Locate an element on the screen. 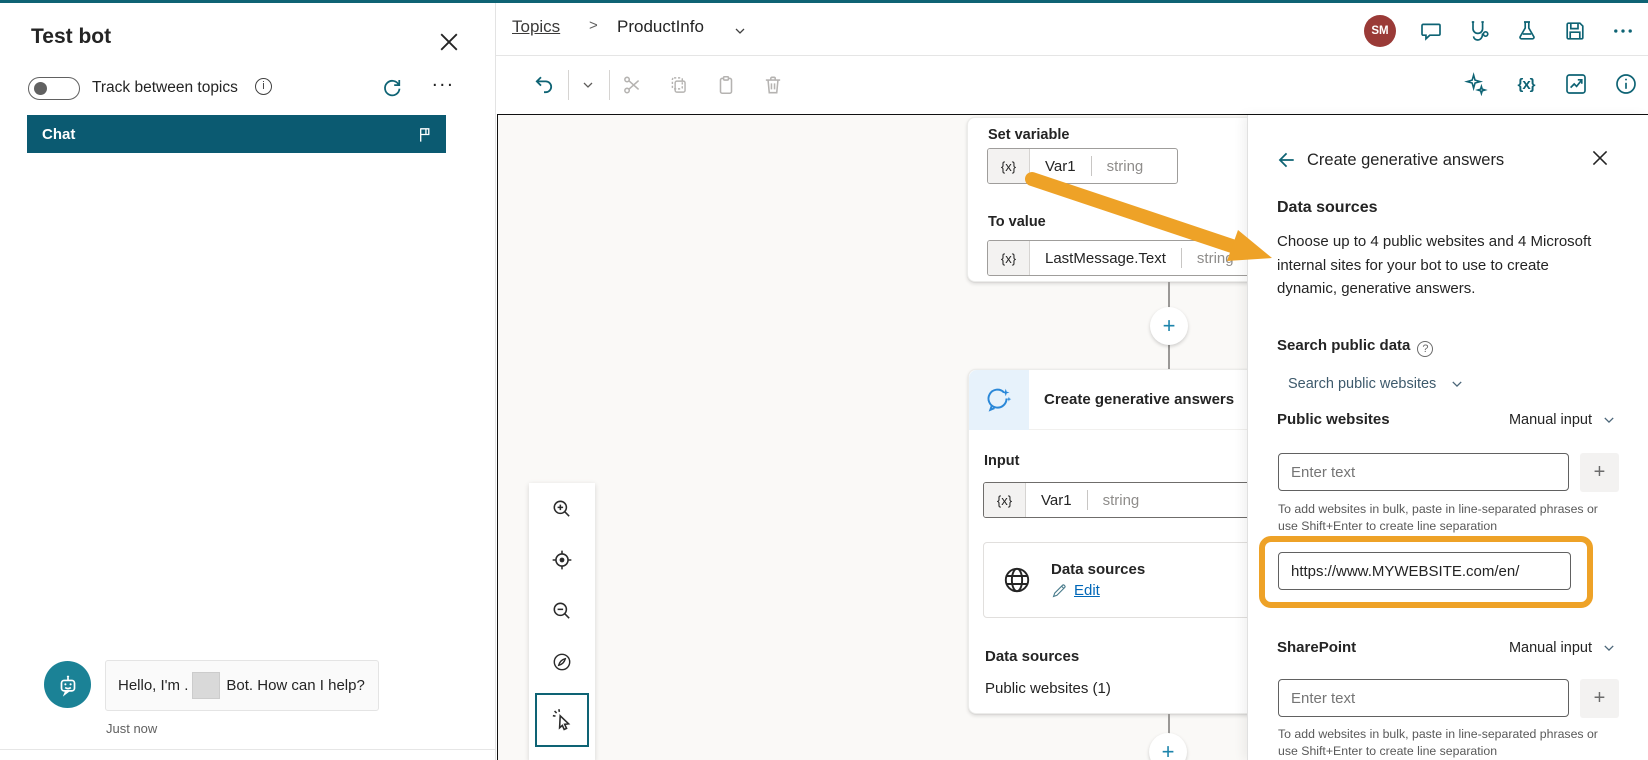 This screenshot has height=760, width=1648. toolbar-right-icons: {x} is located at coordinates (1551, 84).